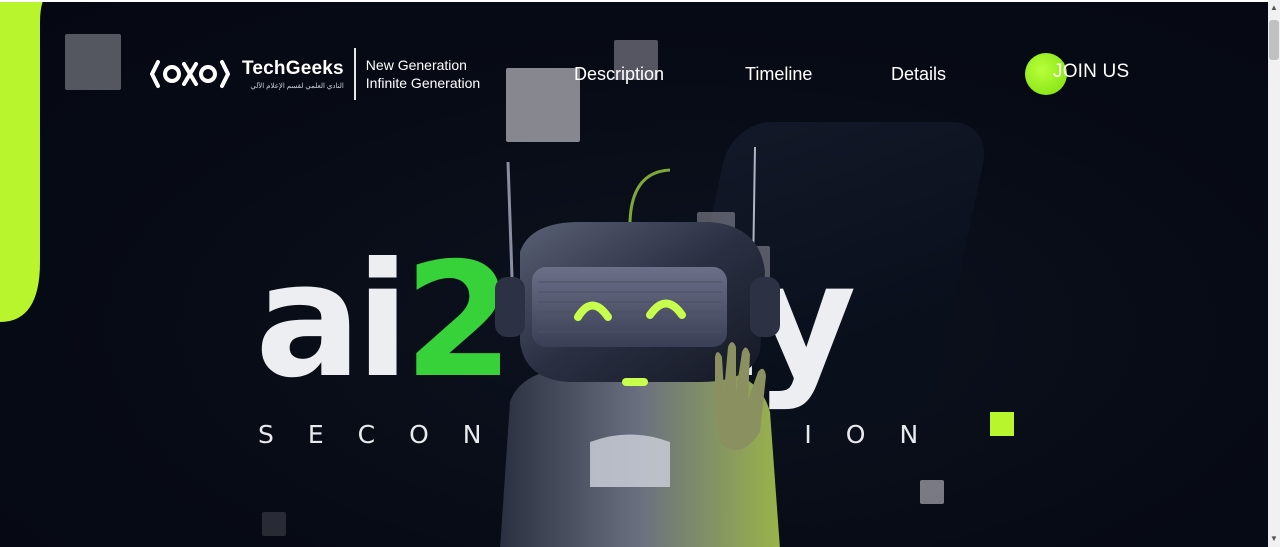  Describe the element at coordinates (1274, 8) in the screenshot. I see `scroll-up-icon: ▲` at that location.